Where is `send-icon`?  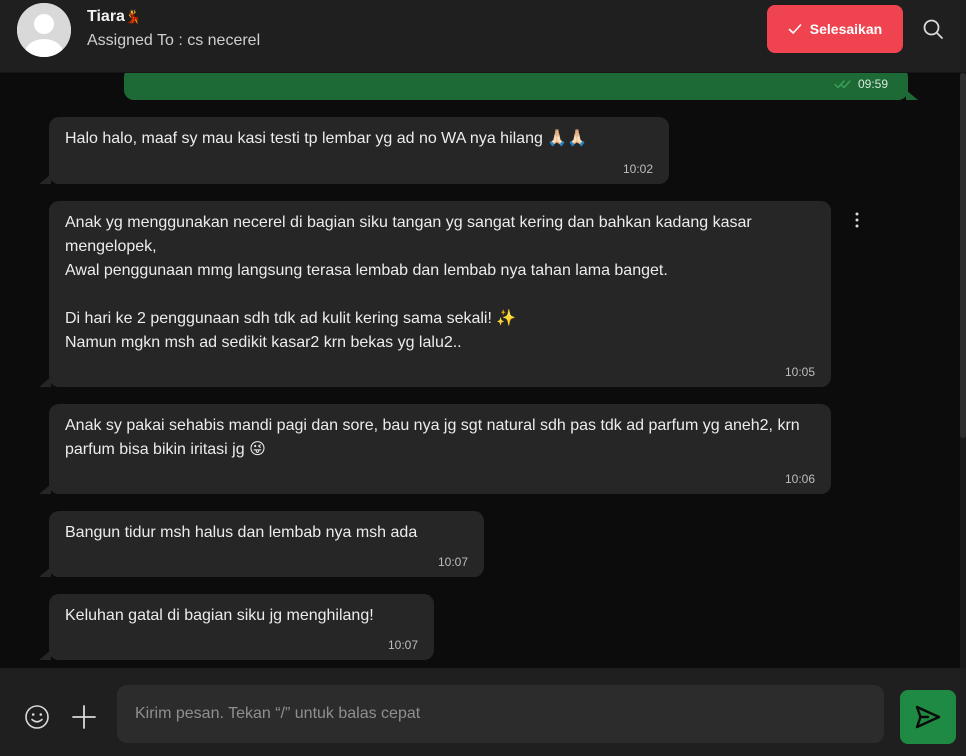 send-icon is located at coordinates (928, 717).